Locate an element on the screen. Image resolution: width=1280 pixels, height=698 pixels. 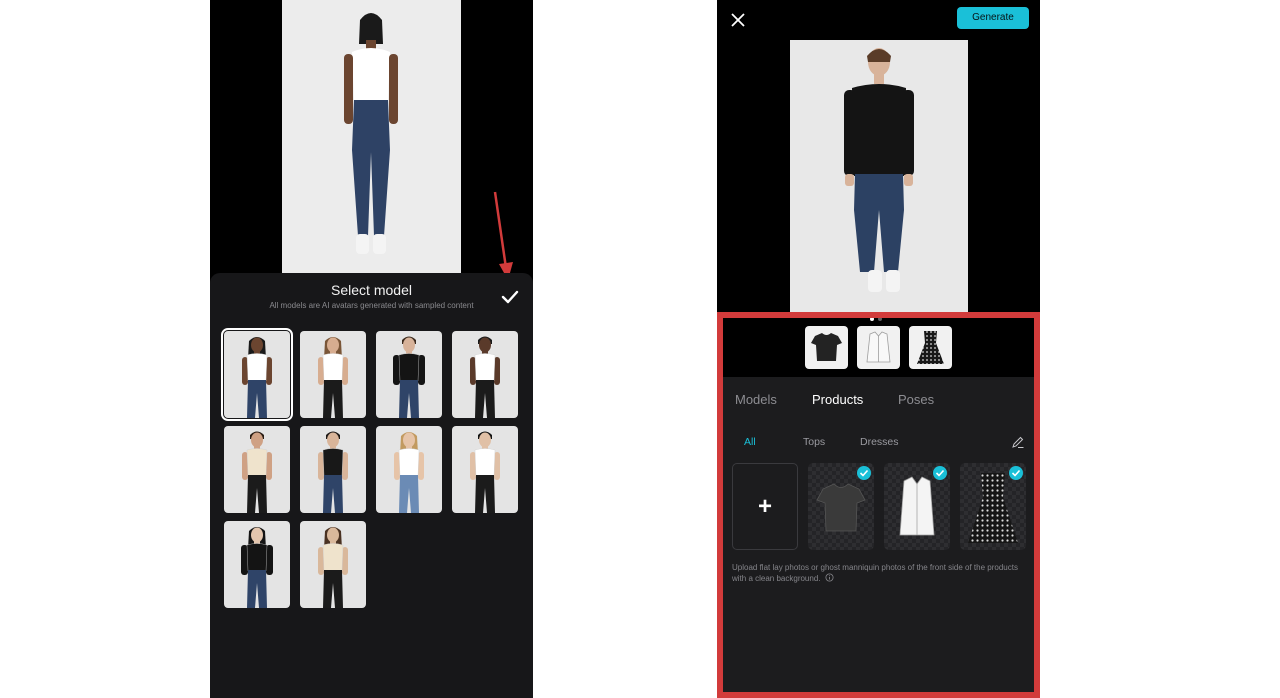
category-filters: All Tops Dresses is located at coordinates (878, 444).